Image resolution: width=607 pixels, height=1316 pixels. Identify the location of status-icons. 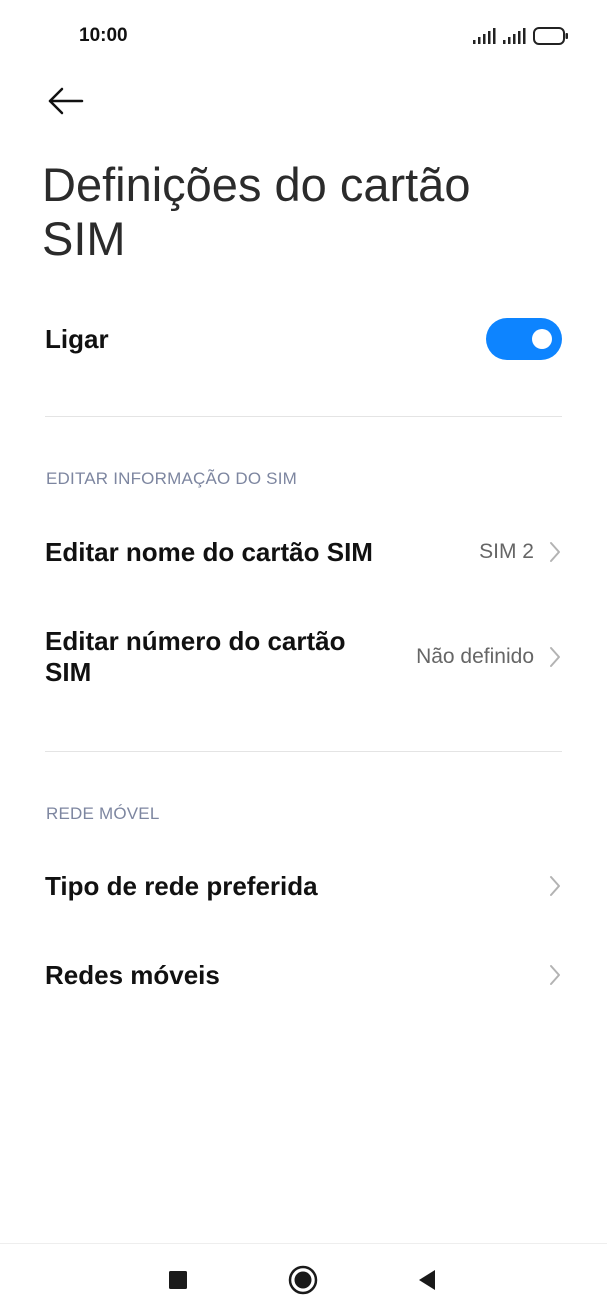
(521, 36).